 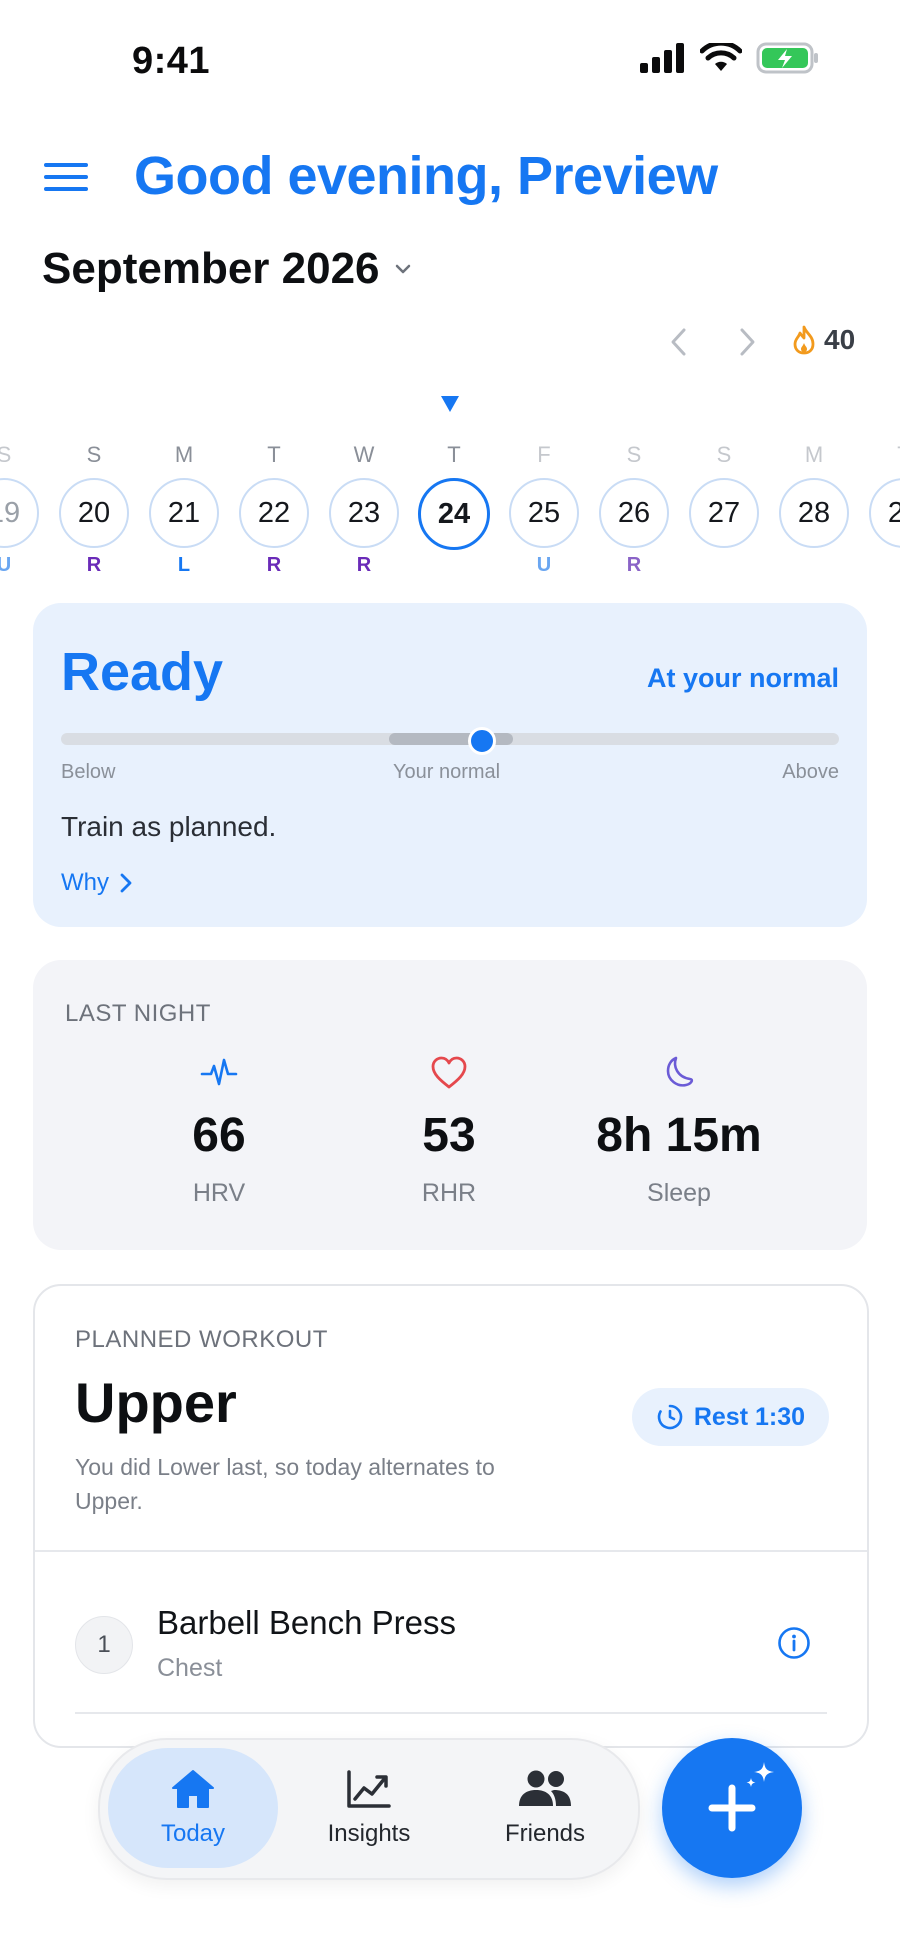 I want to click on day-item: T 22 R, so click(x=274, y=510).